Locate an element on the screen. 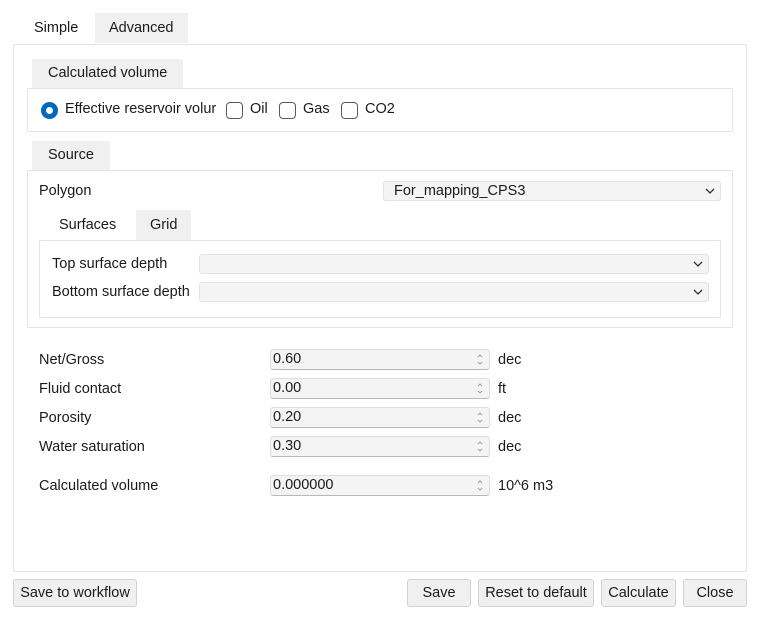 This screenshot has width=760, height=620. checkbox-co2-label: CO2 is located at coordinates (380, 109).